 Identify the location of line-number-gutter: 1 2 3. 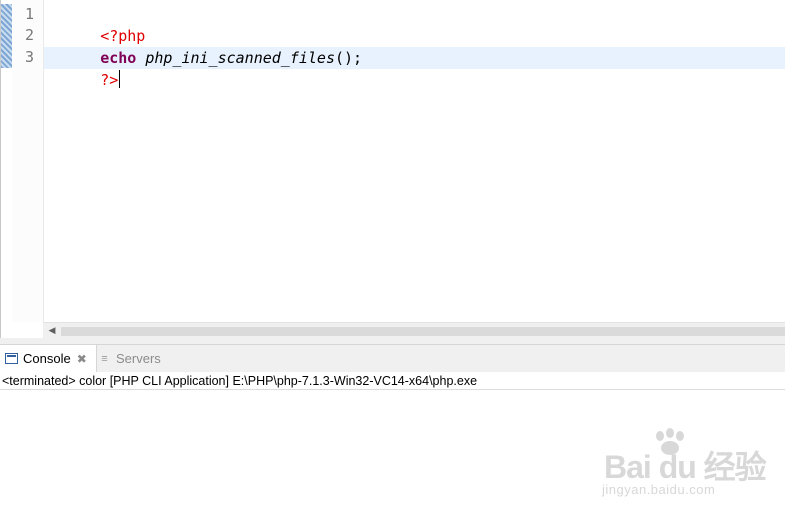
(28, 161).